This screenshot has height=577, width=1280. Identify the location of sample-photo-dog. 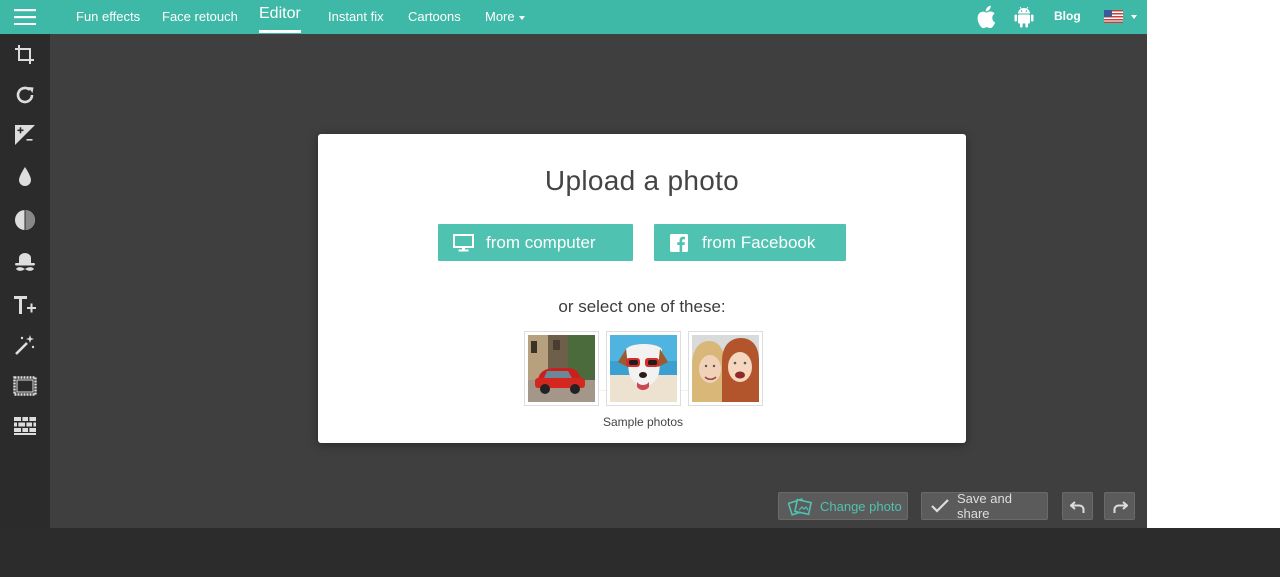
(643, 368).